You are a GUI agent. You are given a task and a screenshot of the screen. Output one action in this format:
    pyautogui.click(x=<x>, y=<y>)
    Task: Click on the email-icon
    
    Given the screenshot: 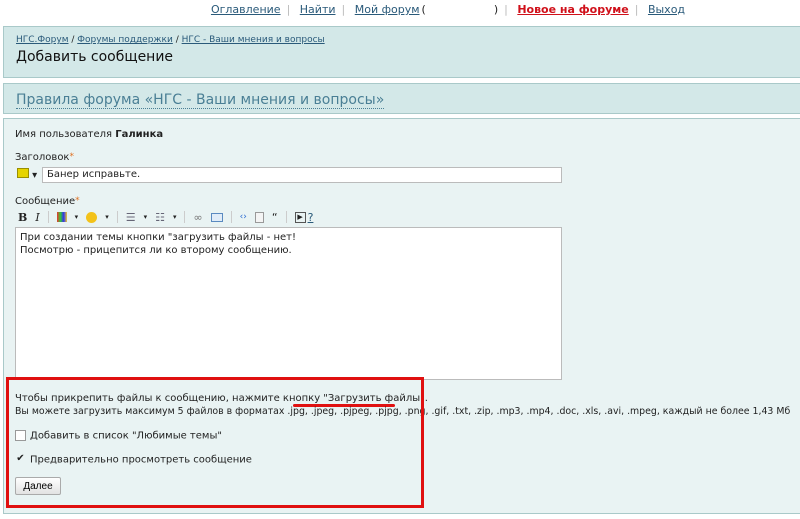 What is the action you would take?
    pyautogui.click(x=216, y=217)
    